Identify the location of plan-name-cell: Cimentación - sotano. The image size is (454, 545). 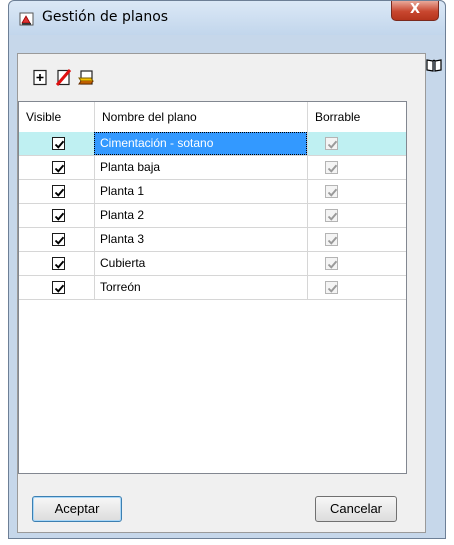
(200, 143).